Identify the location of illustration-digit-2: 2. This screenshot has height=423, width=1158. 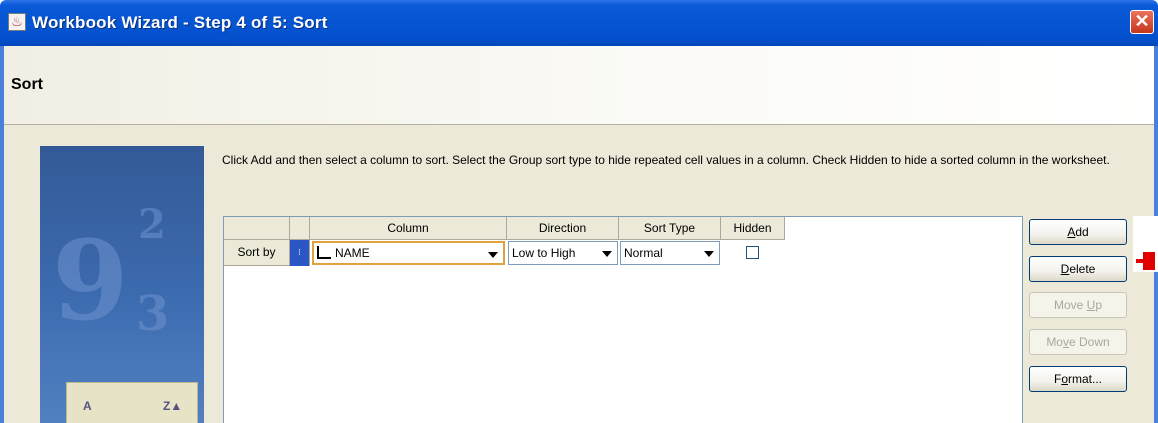
(152, 224).